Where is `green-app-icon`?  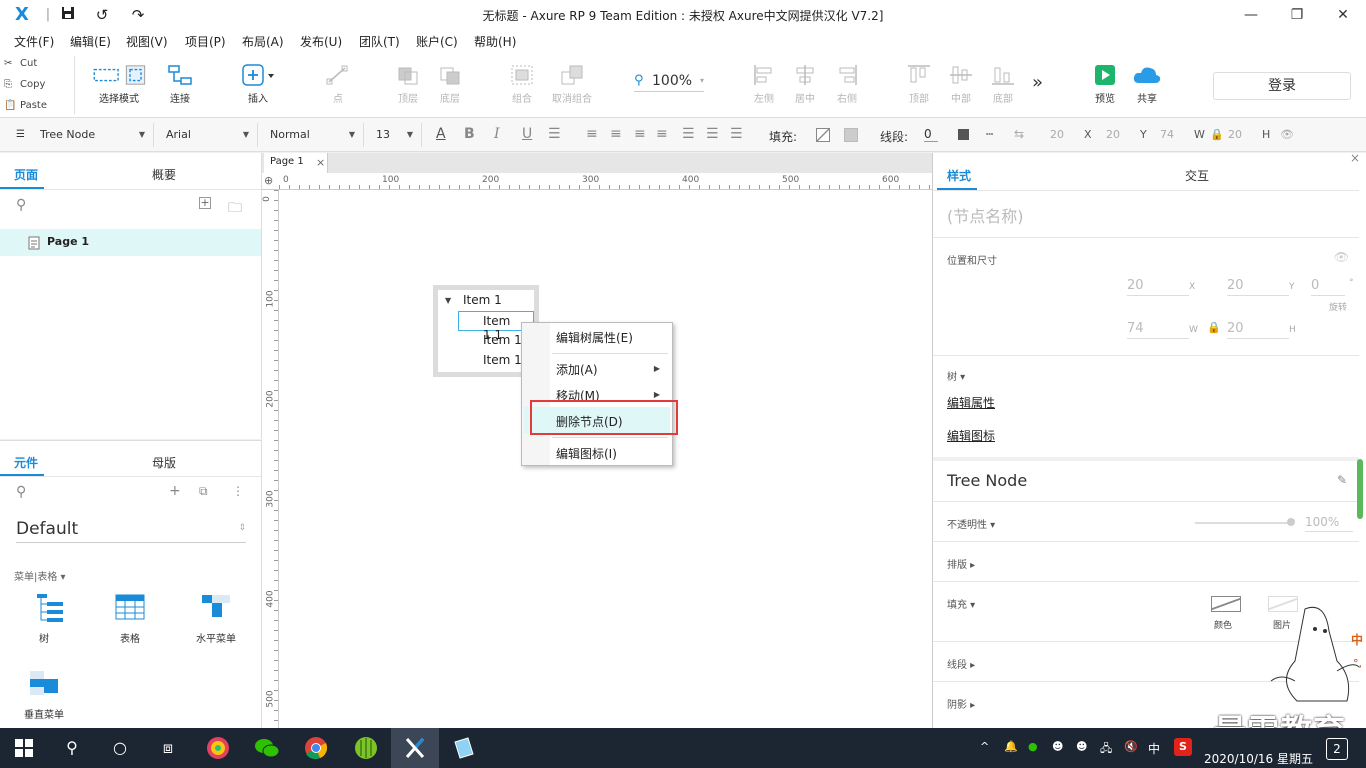 green-app-icon is located at coordinates (366, 748).